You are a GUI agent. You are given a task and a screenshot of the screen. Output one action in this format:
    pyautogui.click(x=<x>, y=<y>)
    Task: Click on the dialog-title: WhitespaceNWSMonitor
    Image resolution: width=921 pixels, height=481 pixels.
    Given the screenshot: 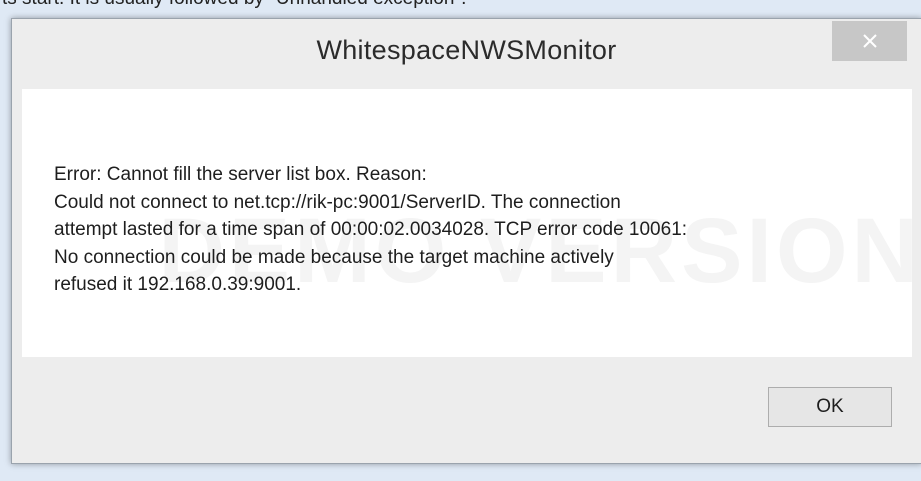 What is the action you would take?
    pyautogui.click(x=466, y=50)
    